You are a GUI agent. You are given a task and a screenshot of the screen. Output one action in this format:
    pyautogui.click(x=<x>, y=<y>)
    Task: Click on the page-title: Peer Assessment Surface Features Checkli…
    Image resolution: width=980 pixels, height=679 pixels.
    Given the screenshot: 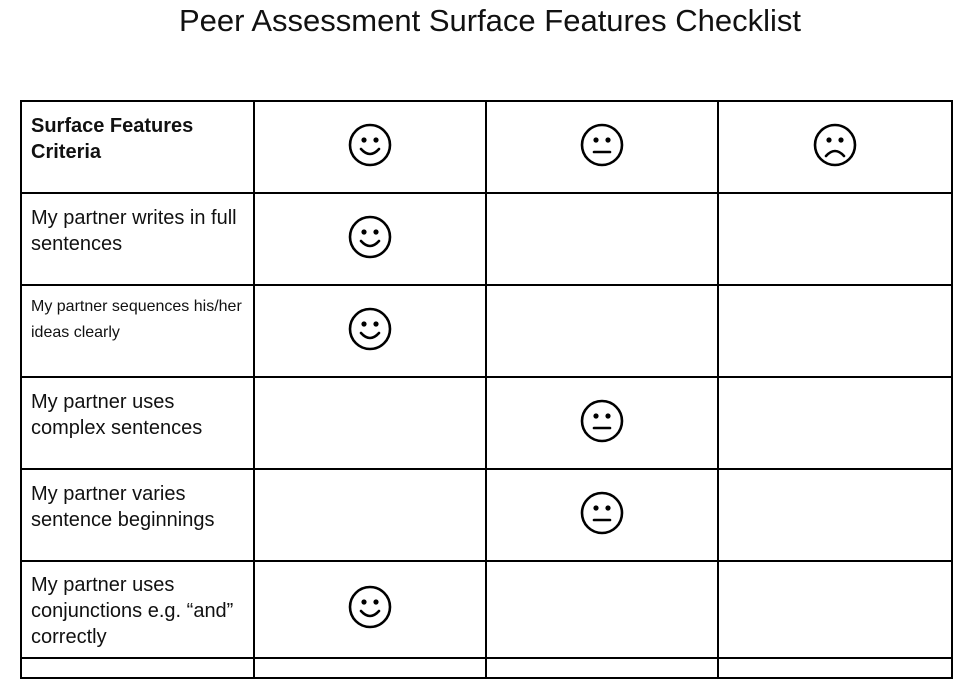 What is the action you would take?
    pyautogui.click(x=490, y=20)
    